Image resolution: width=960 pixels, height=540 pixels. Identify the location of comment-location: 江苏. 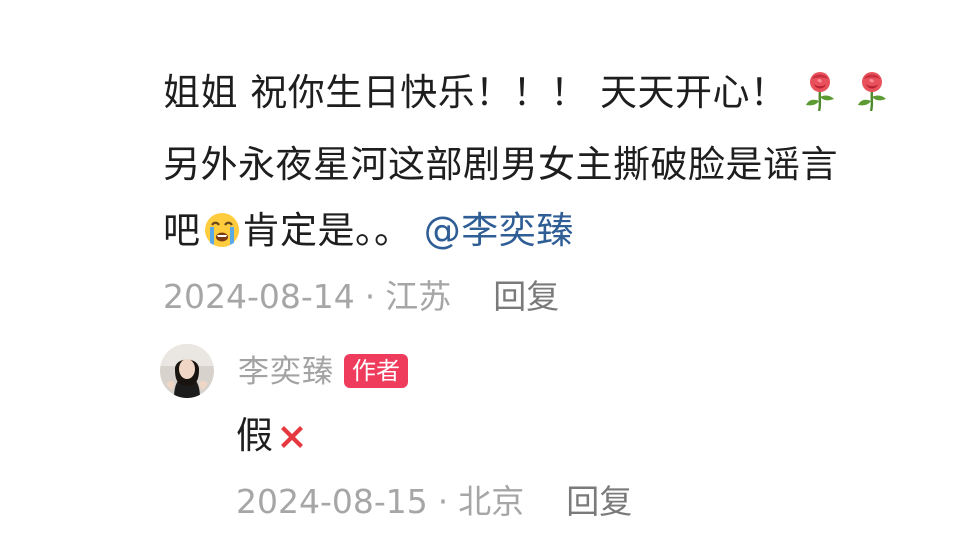
(418, 296).